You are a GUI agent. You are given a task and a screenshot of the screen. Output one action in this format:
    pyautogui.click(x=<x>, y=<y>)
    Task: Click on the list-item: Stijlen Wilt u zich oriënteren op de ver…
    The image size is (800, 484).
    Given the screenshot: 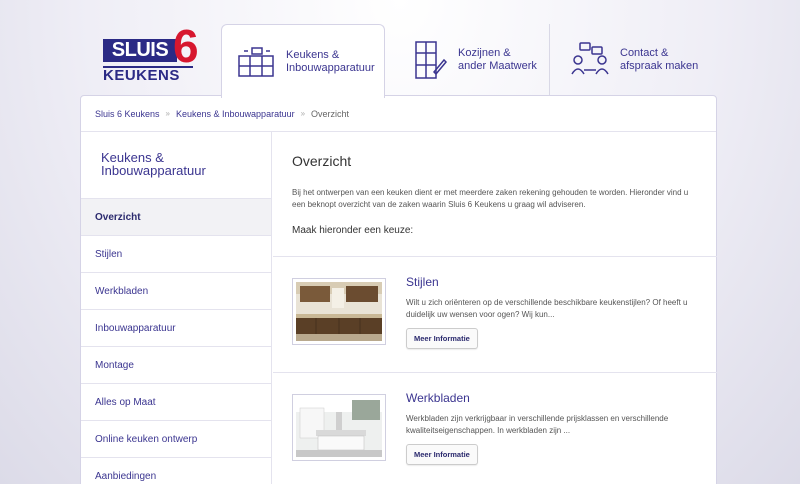 What is the action you would take?
    pyautogui.click(x=495, y=315)
    